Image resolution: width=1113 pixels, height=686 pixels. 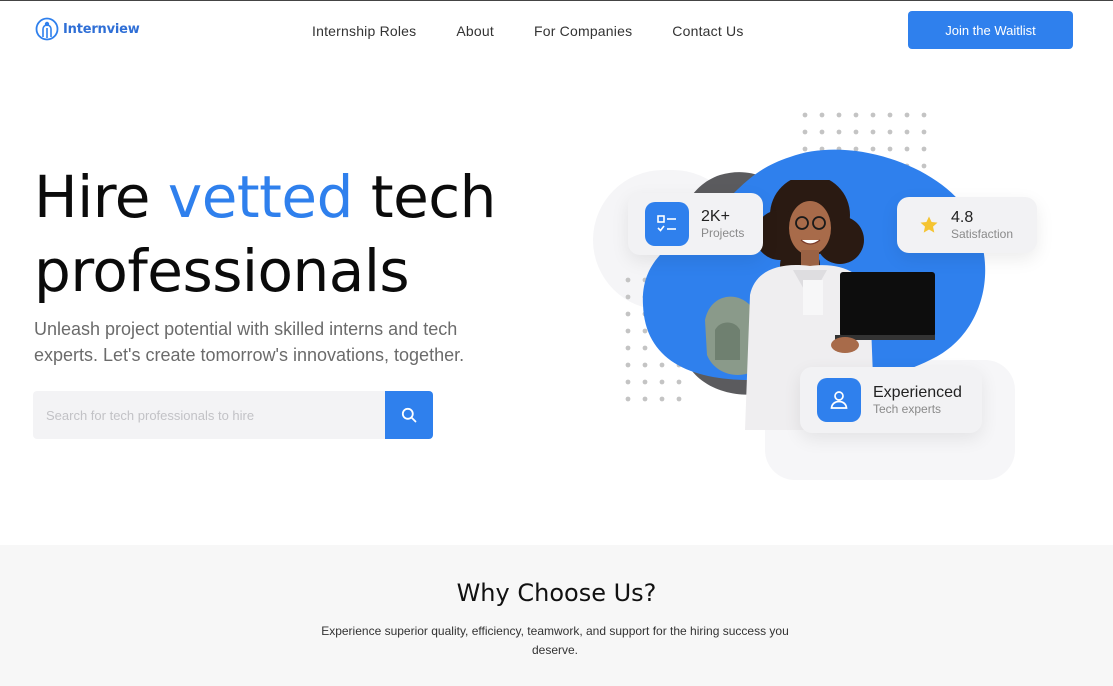 What do you see at coordinates (424, 197) in the screenshot?
I see `hero-title-part2: tech` at bounding box center [424, 197].